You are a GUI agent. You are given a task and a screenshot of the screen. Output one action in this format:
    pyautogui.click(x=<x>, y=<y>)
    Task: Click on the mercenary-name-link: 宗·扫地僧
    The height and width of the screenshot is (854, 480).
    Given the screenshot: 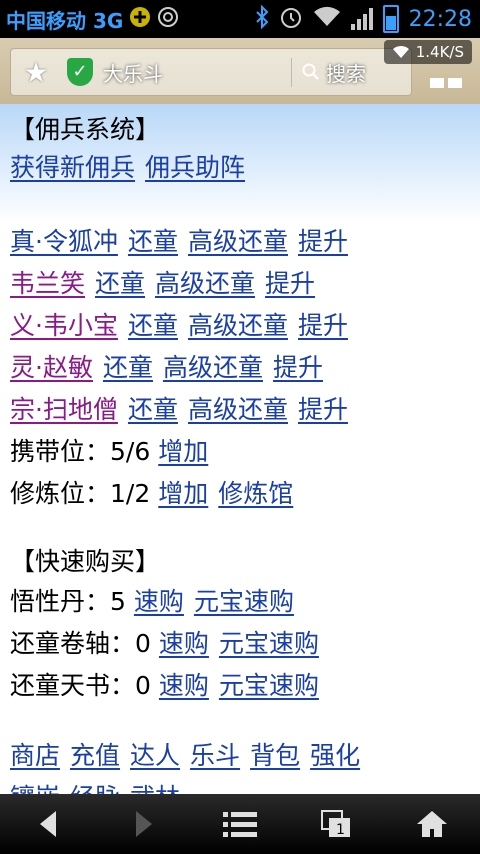 What is the action you would take?
    pyautogui.click(x=64, y=409)
    